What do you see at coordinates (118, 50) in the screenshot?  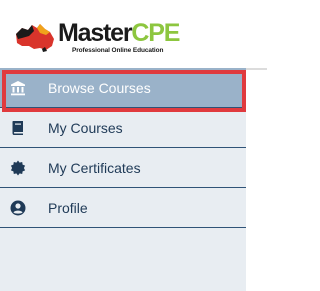 I see `brand-tagline: Professional Online Education` at bounding box center [118, 50].